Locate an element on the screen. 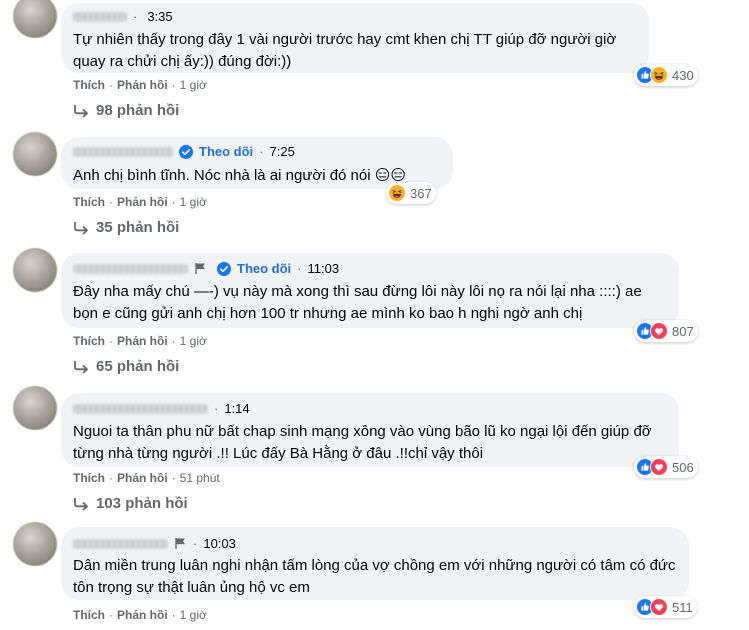 Image resolution: width=749 pixels, height=630 pixels. reactions-summary: 430 is located at coordinates (666, 75).